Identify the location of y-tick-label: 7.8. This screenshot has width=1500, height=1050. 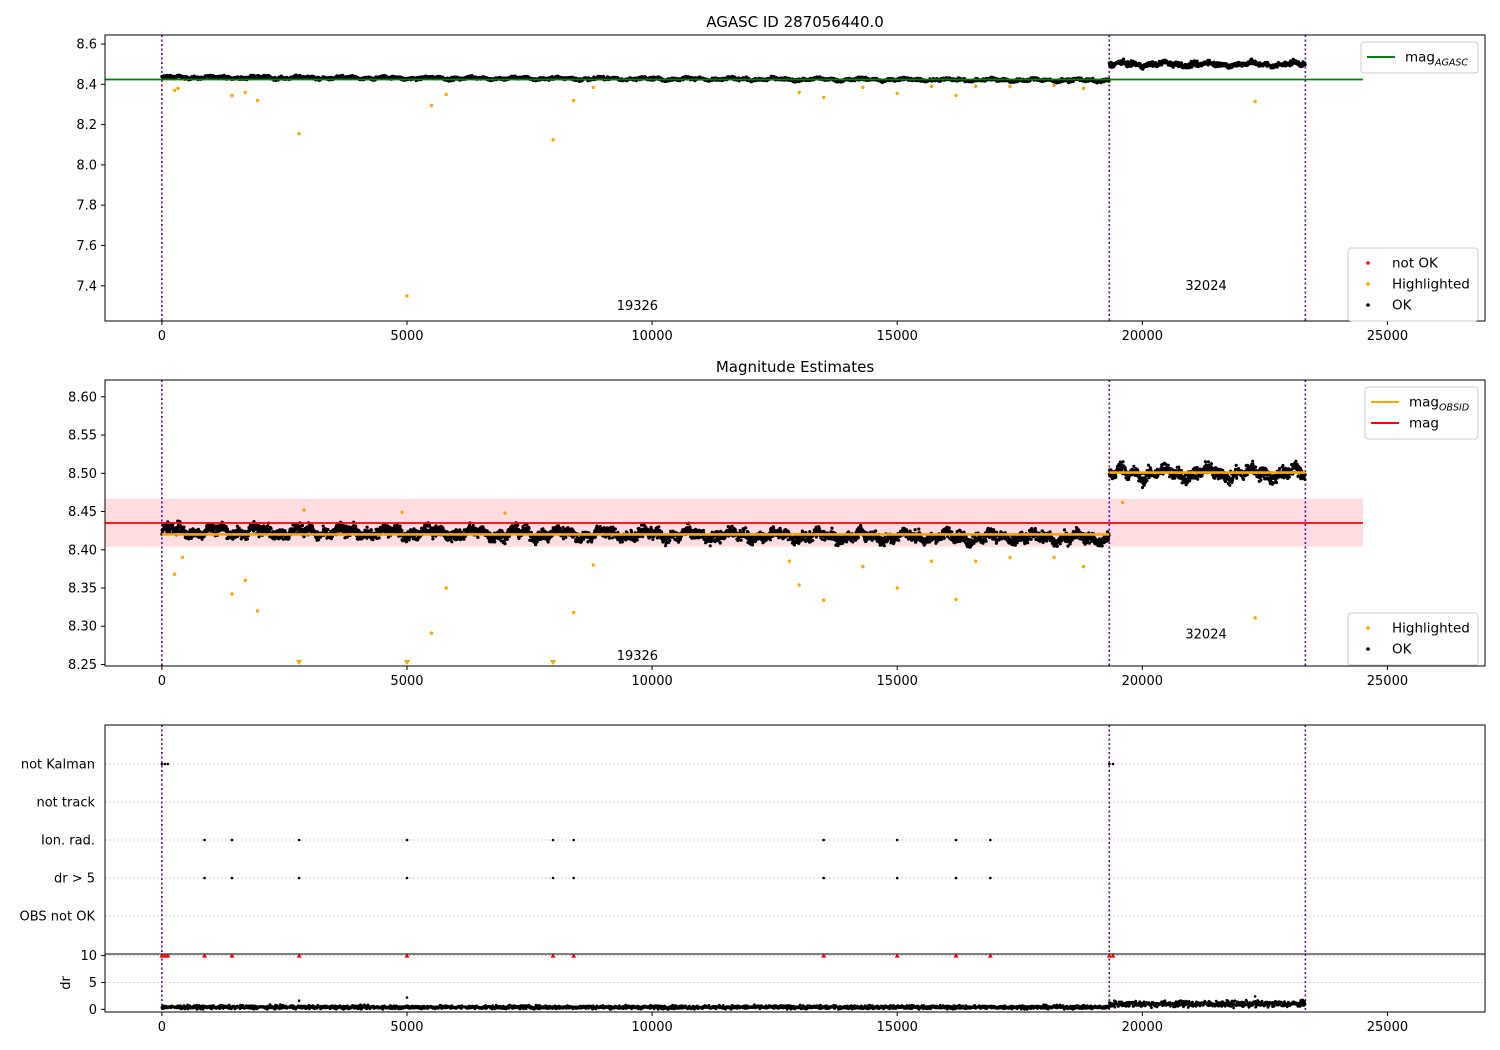
(86, 206).